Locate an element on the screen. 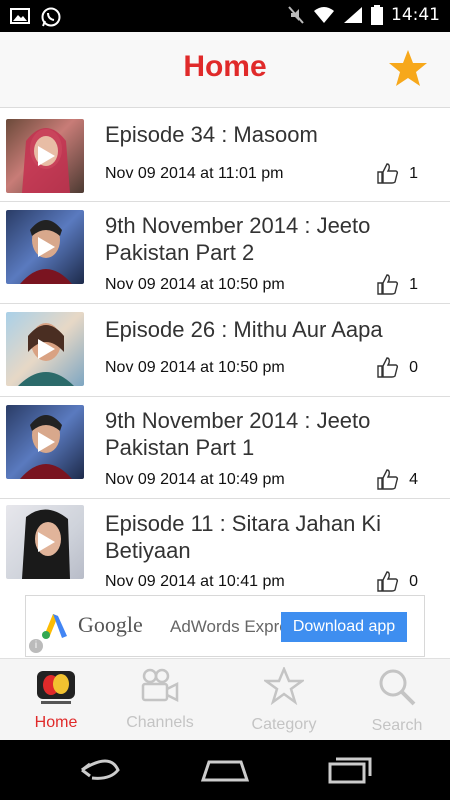 The height and width of the screenshot is (800, 450). app-header: Home is located at coordinates (225, 70).